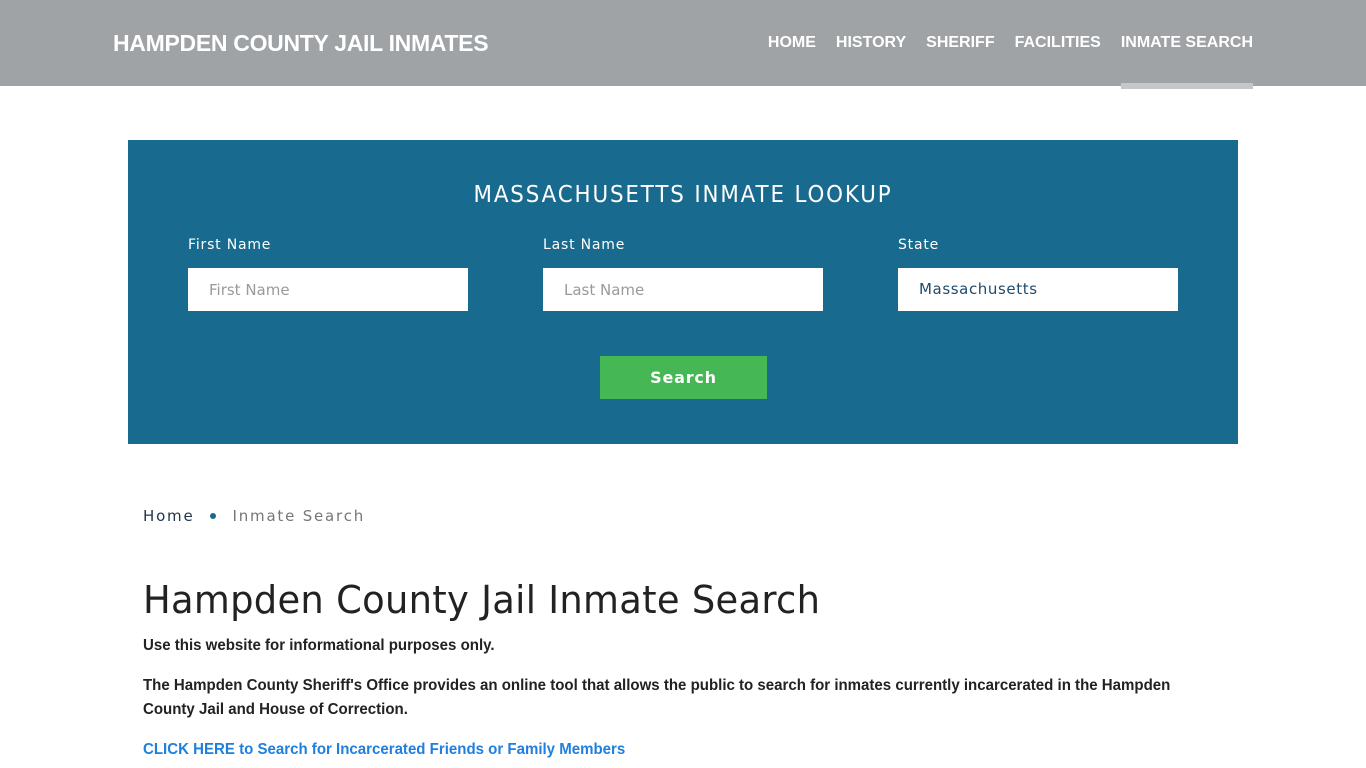  What do you see at coordinates (792, 43) in the screenshot?
I see `nav-home: HOME` at bounding box center [792, 43].